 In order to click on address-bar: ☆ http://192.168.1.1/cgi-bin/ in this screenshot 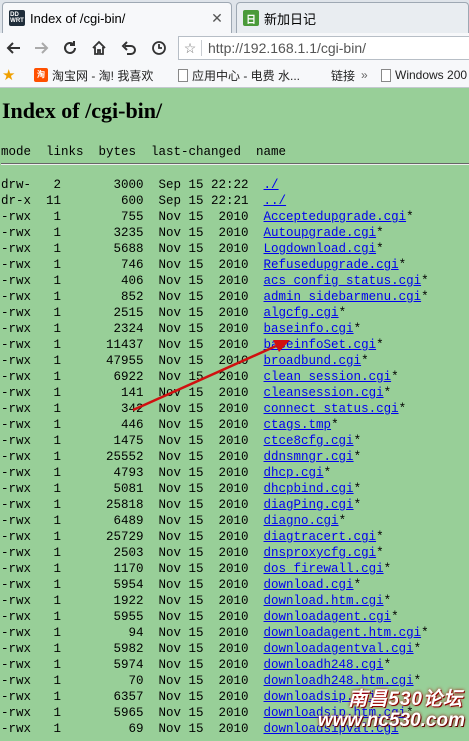, I will do `click(323, 48)`.